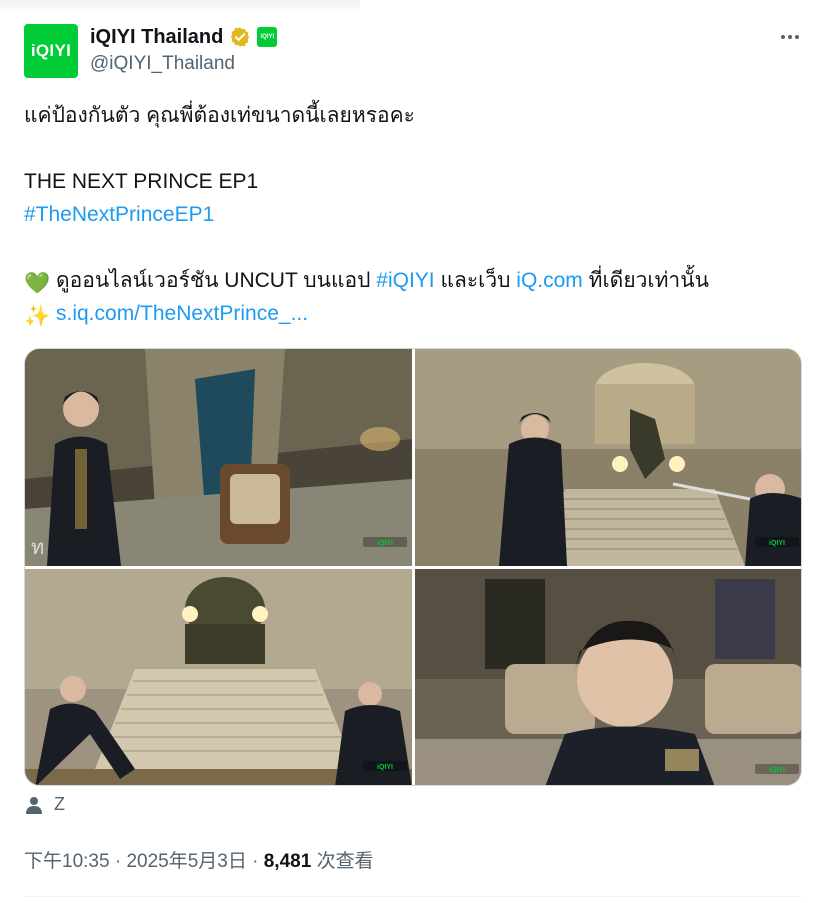  Describe the element at coordinates (777, 543) in the screenshot. I see `watermark-2: iQIYI` at that location.